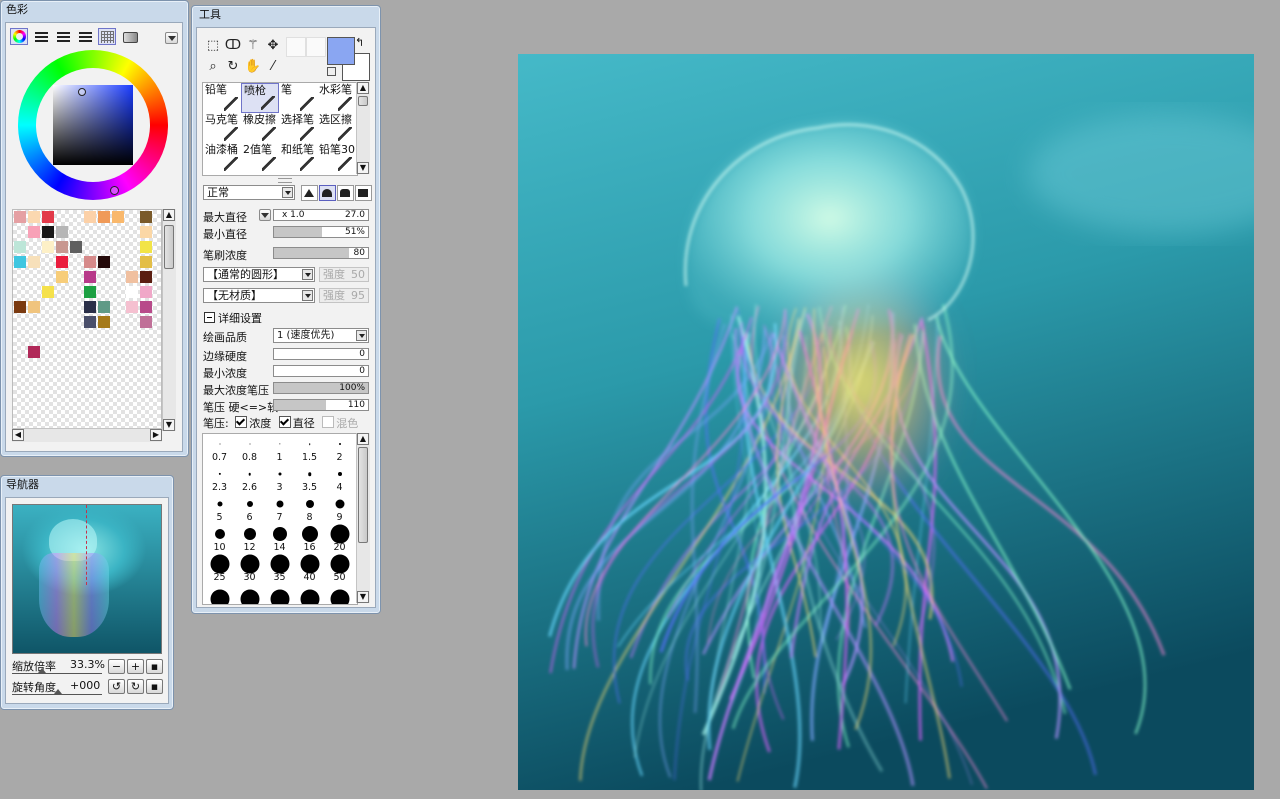 Image resolution: width=1280 pixels, height=799 pixels. Describe the element at coordinates (321, 335) in the screenshot. I see `quality-select: 1 (速度优先)` at that location.